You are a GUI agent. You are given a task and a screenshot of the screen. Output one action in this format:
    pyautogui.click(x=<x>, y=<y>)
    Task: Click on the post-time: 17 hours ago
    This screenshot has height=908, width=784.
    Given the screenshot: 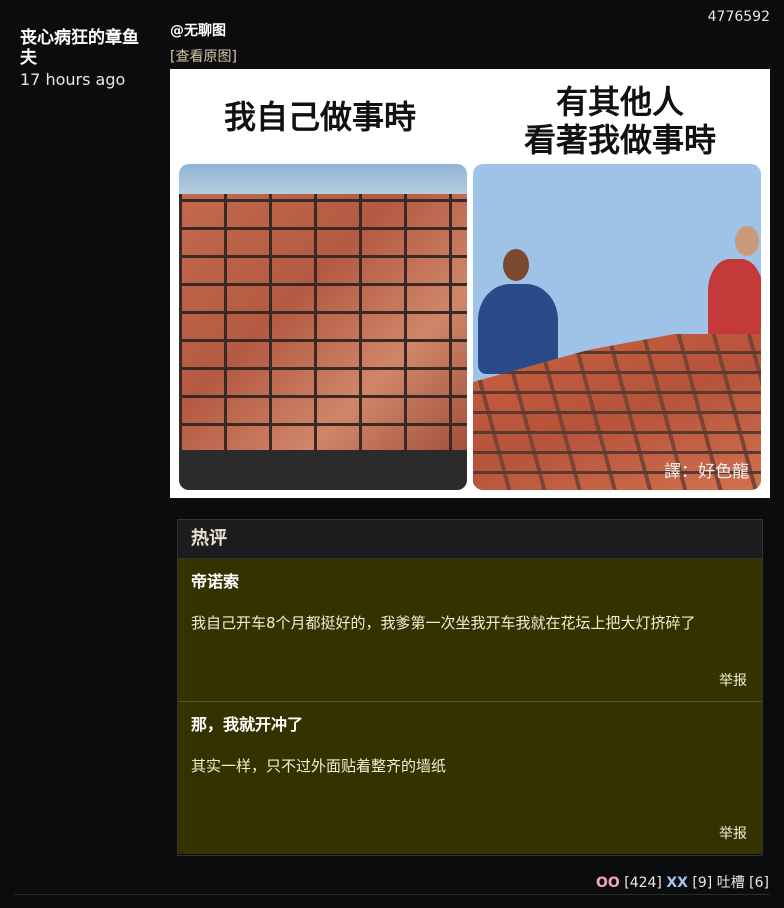 What is the action you would take?
    pyautogui.click(x=73, y=79)
    